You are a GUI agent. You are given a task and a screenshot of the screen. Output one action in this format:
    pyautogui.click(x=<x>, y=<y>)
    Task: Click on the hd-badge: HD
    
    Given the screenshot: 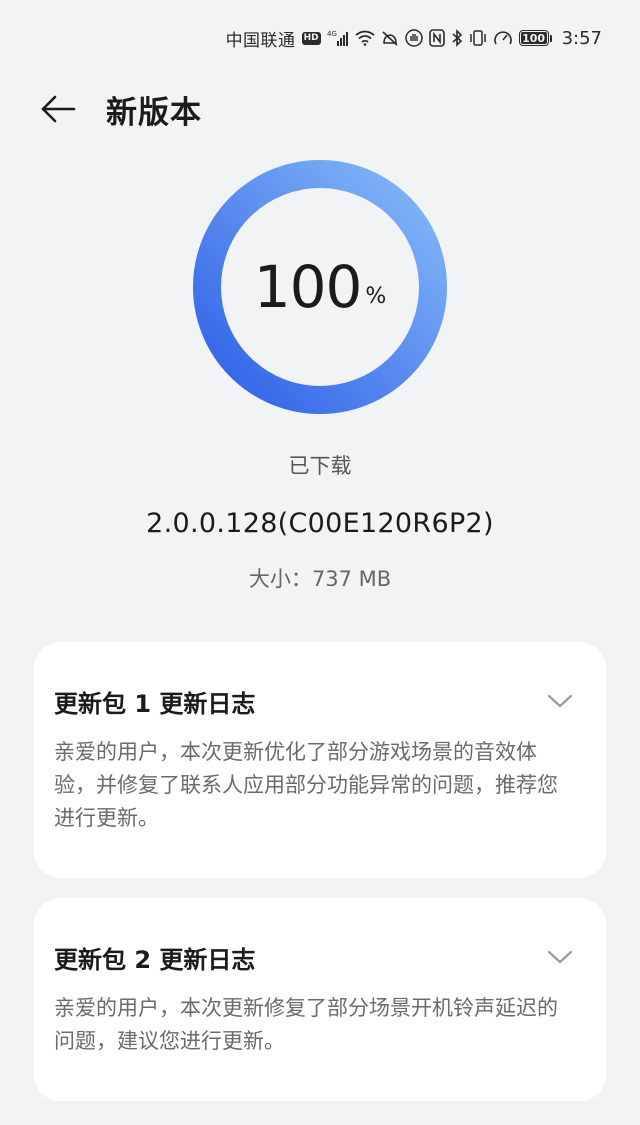 What is the action you would take?
    pyautogui.click(x=311, y=38)
    